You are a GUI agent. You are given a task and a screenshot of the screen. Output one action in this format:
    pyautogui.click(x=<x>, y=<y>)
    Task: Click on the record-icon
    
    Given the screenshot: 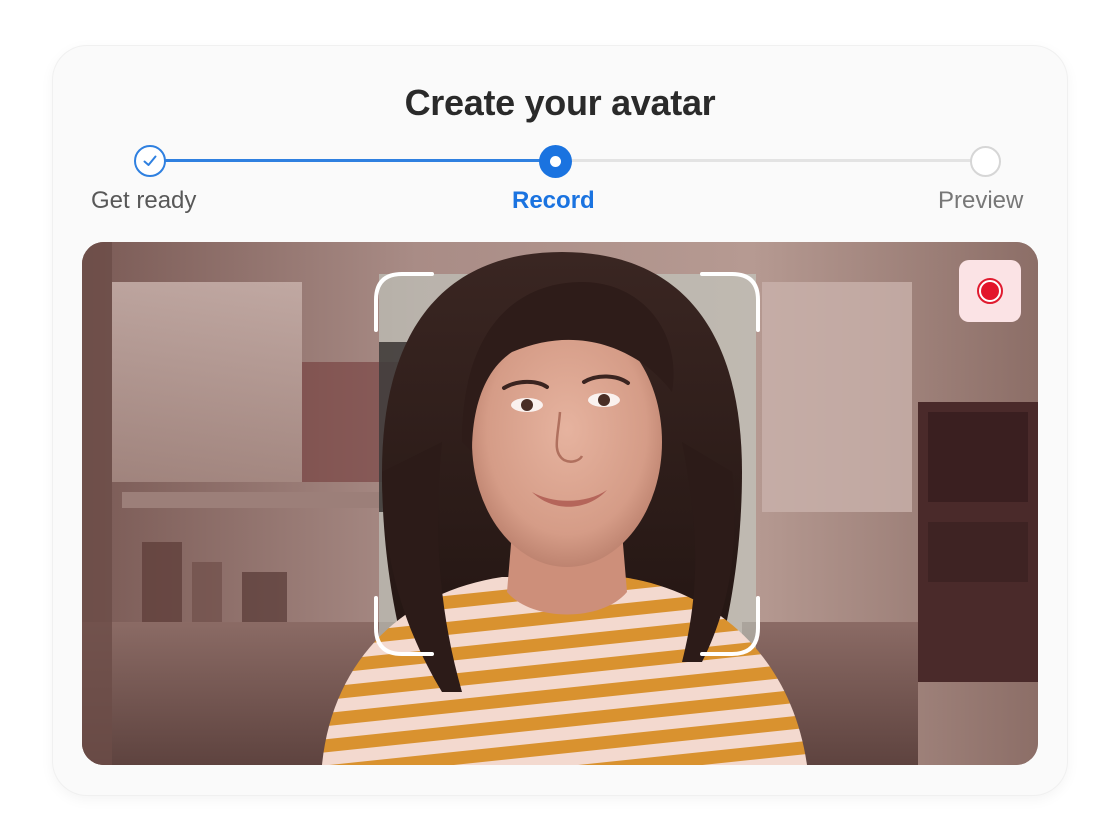 What is the action you would take?
    pyautogui.click(x=990, y=291)
    